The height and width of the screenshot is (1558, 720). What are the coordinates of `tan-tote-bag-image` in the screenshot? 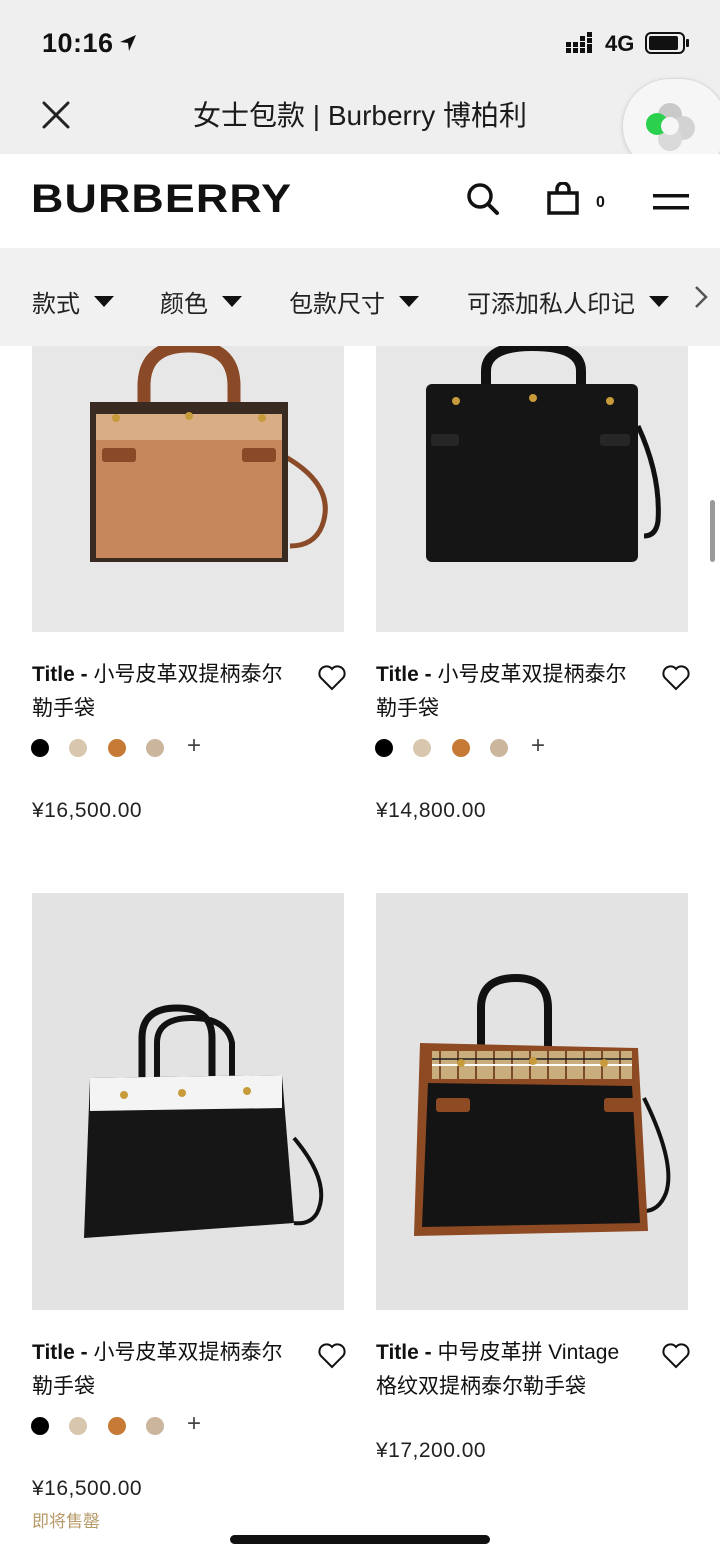 It's located at (209, 454).